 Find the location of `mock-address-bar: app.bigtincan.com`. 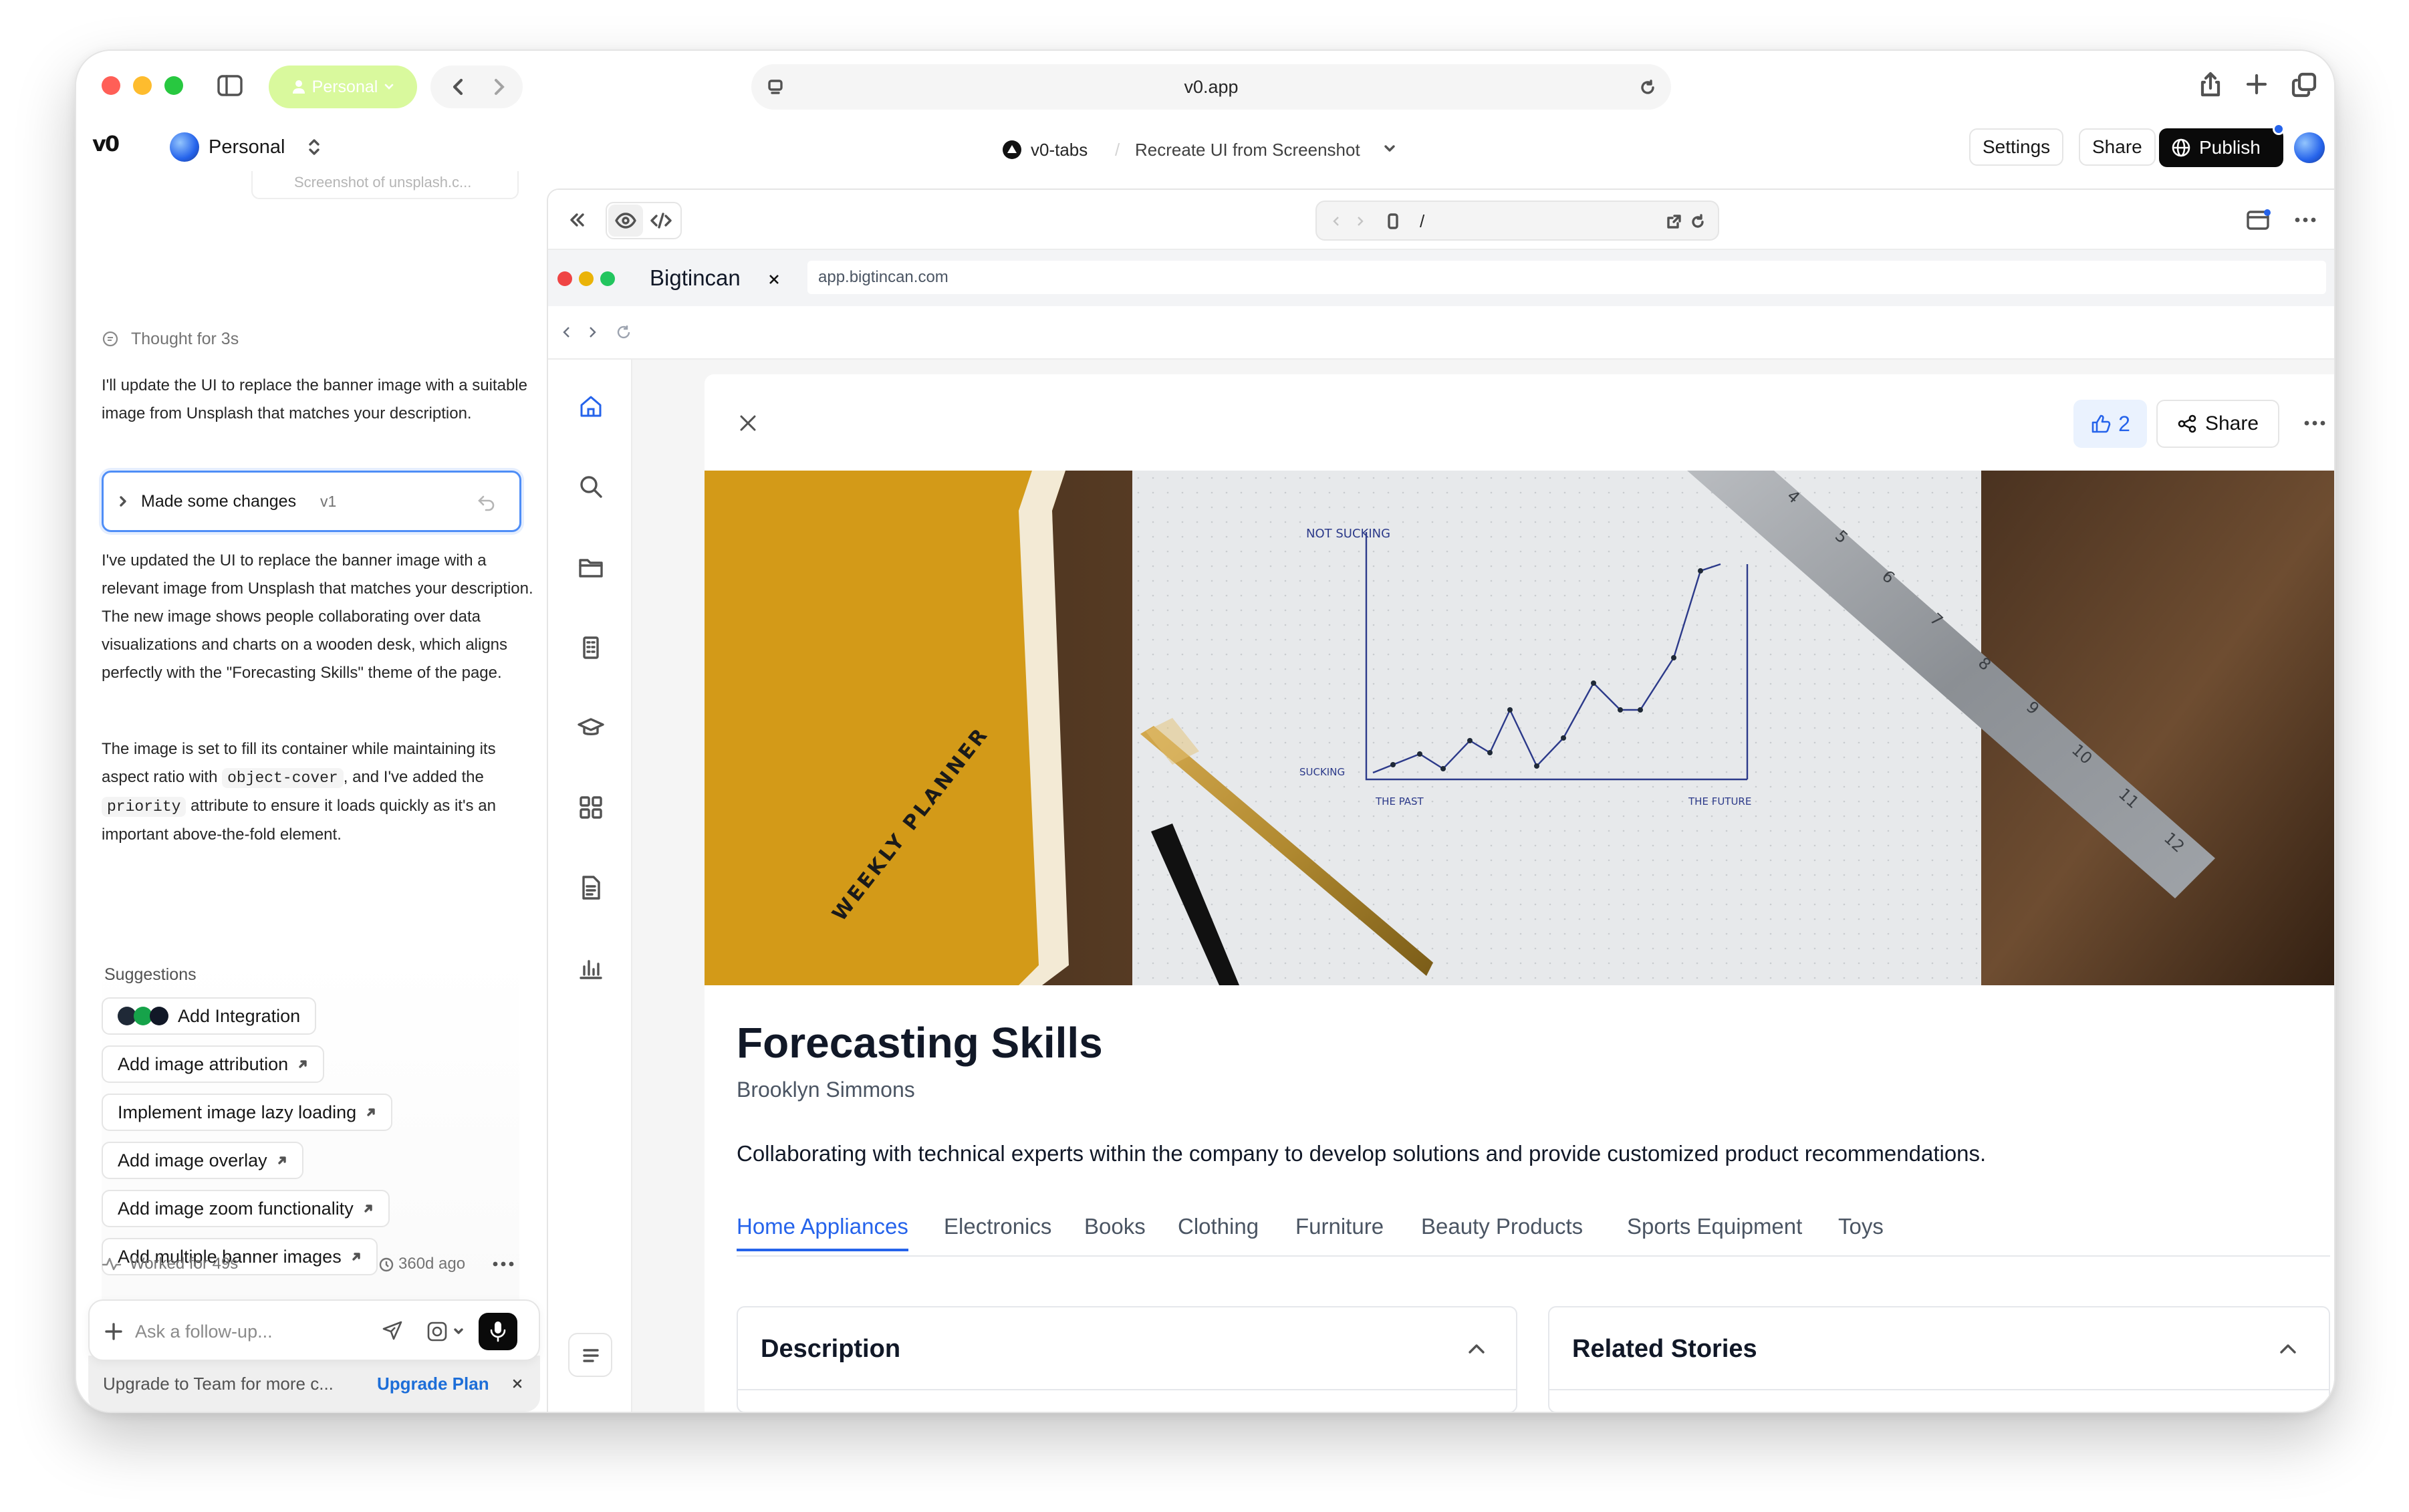

mock-address-bar: app.bigtincan.com is located at coordinates (1566, 277).